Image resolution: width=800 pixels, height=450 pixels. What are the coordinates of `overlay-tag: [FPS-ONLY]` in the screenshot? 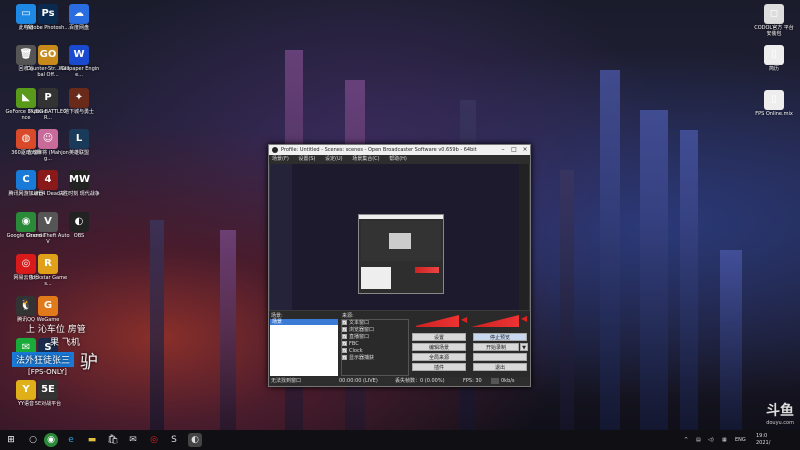 It's located at (47, 372).